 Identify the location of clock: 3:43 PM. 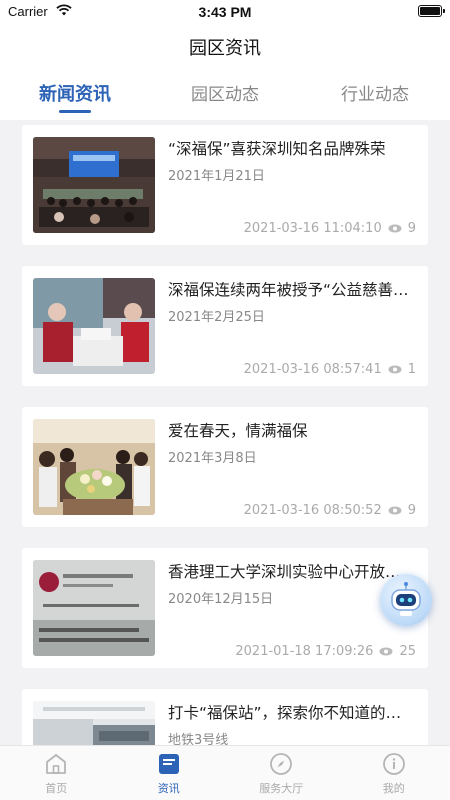
(225, 12).